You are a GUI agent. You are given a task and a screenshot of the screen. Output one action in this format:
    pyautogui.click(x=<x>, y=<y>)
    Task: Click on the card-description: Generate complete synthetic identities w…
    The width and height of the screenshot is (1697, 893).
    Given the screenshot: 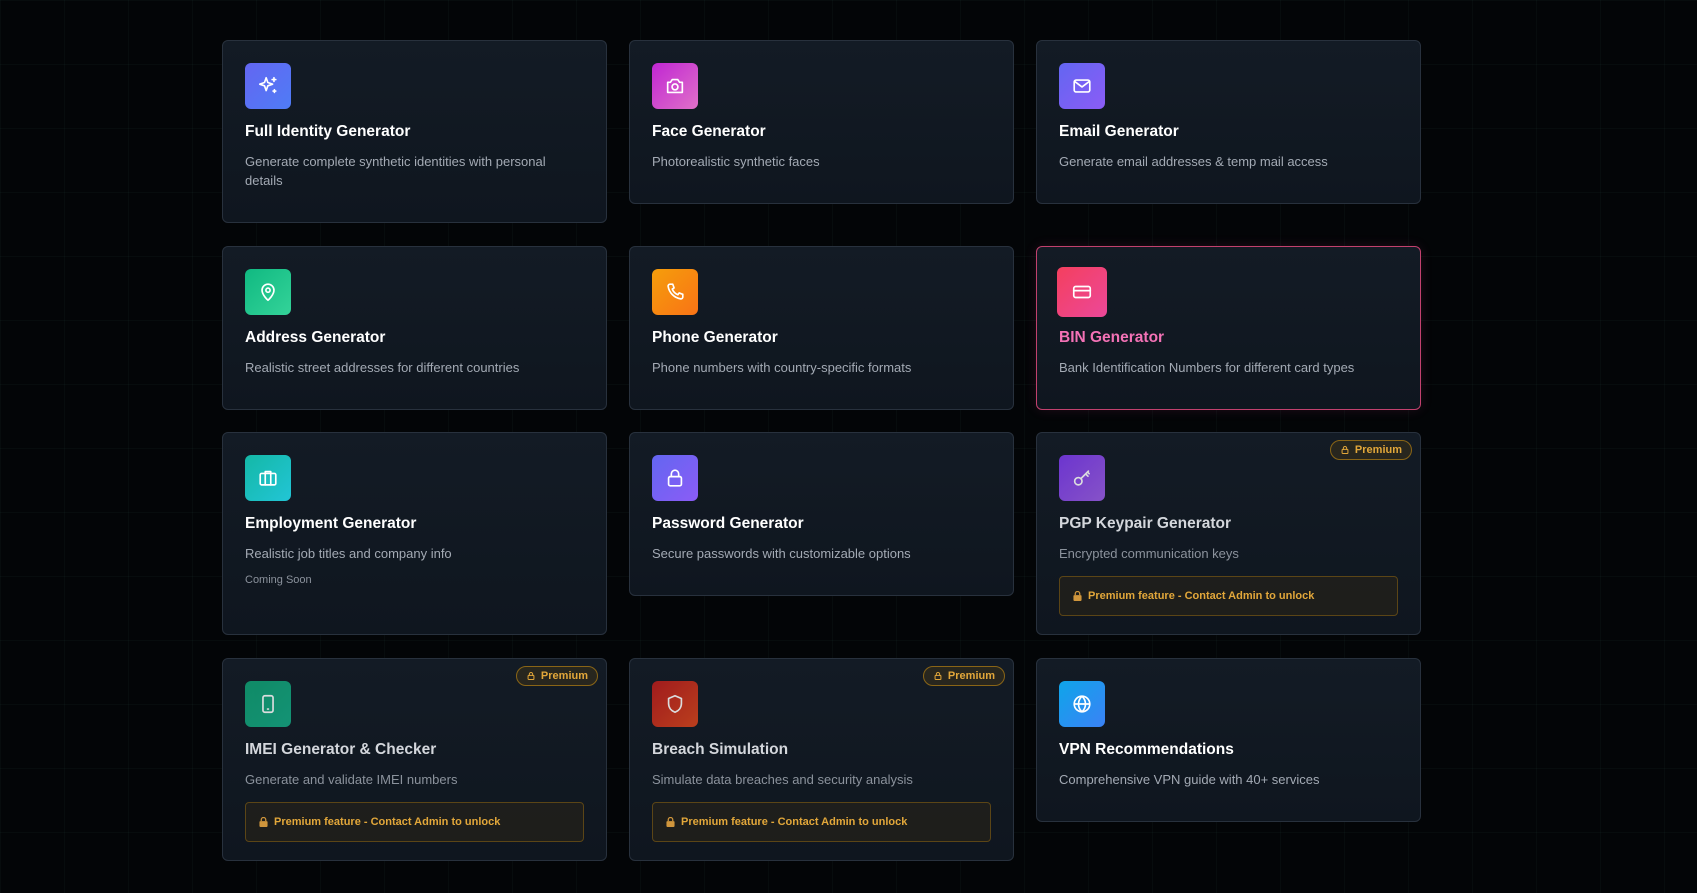 What is the action you would take?
    pyautogui.click(x=395, y=171)
    